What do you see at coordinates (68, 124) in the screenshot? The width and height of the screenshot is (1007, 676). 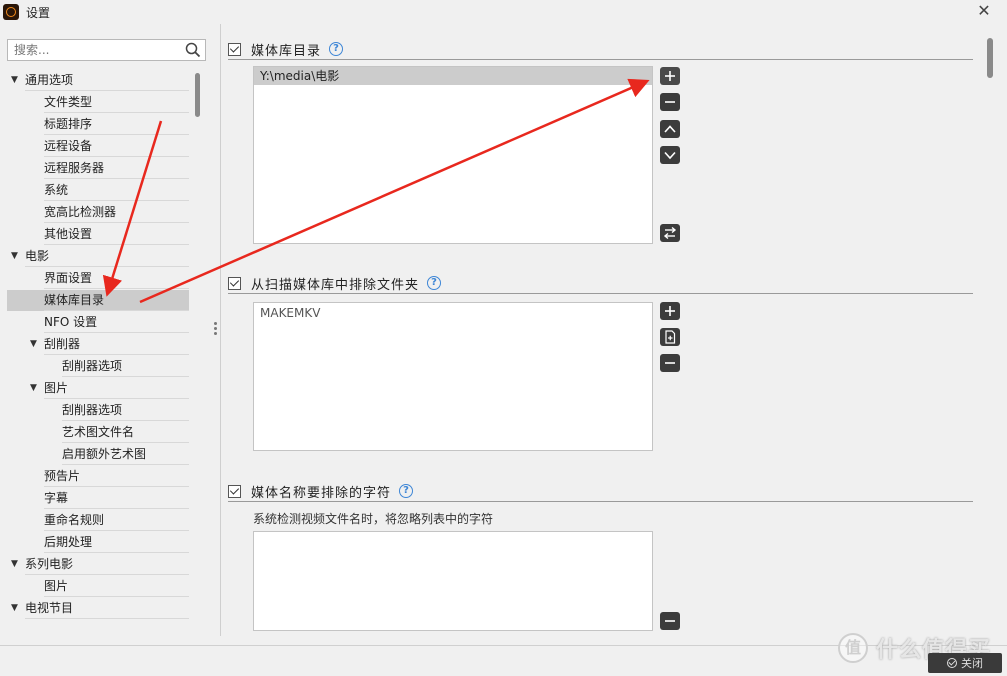 I see `sidebar-item-label: 标题排序` at bounding box center [68, 124].